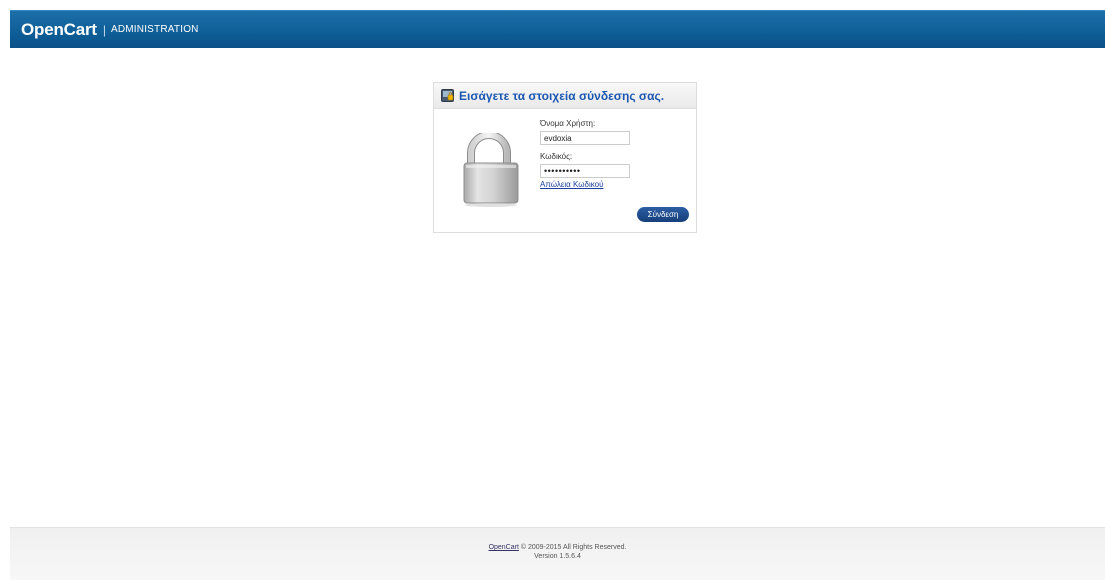 The height and width of the screenshot is (580, 1105). I want to click on padlock-icon, so click(491, 170).